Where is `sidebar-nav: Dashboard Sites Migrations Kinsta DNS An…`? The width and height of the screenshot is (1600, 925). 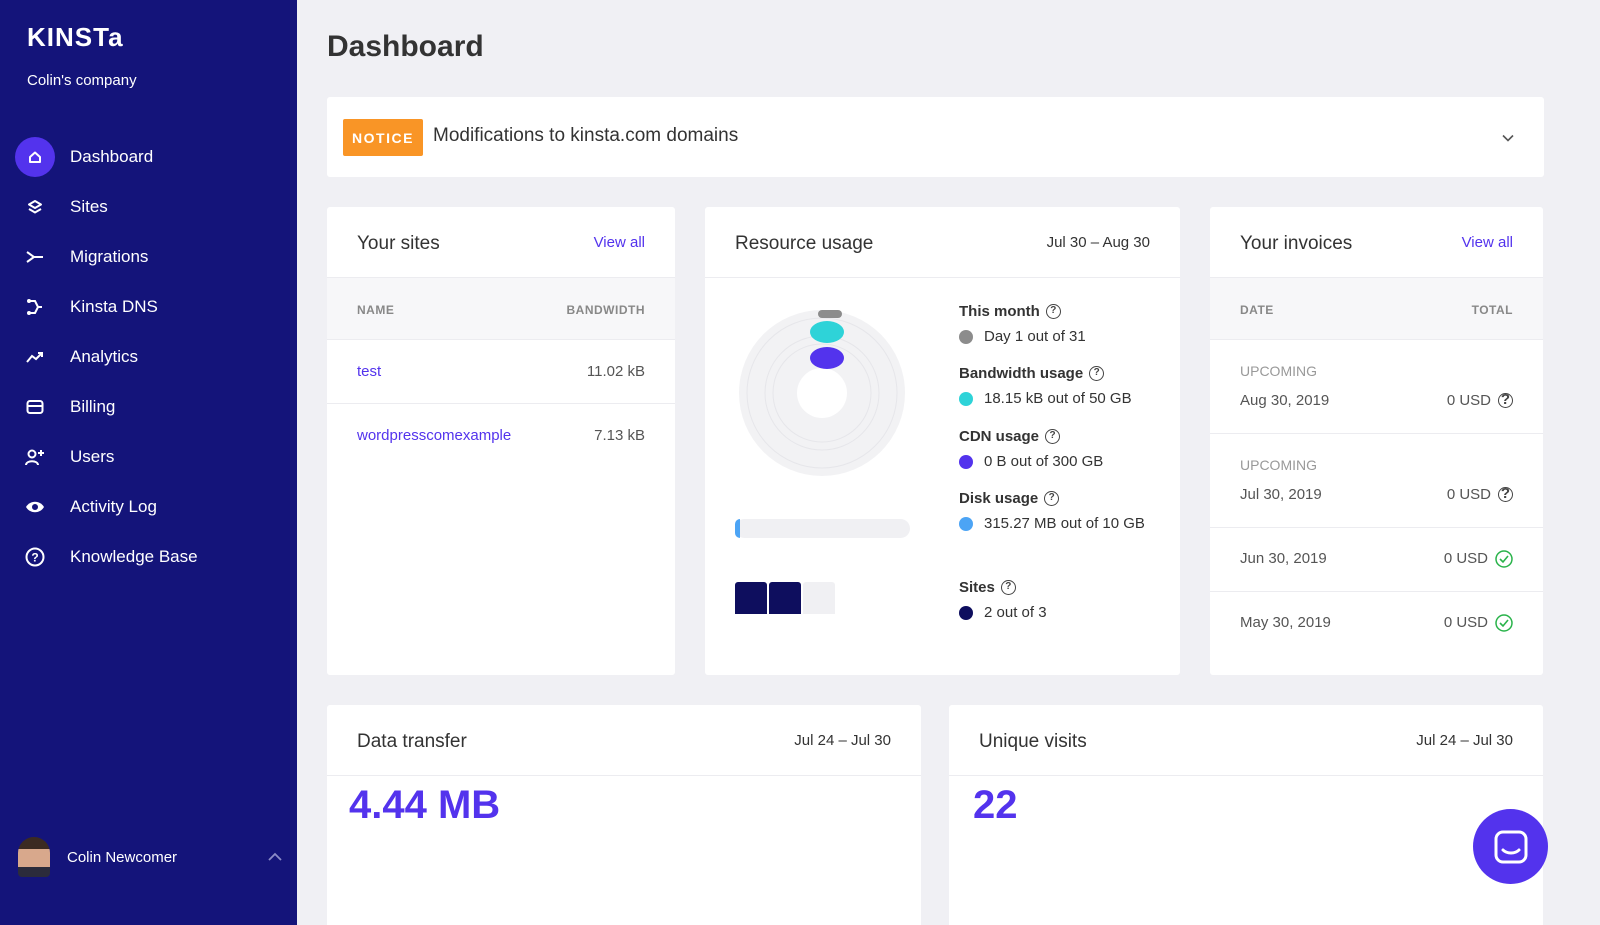 sidebar-nav: Dashboard Sites Migrations Kinsta DNS An… is located at coordinates (148, 357).